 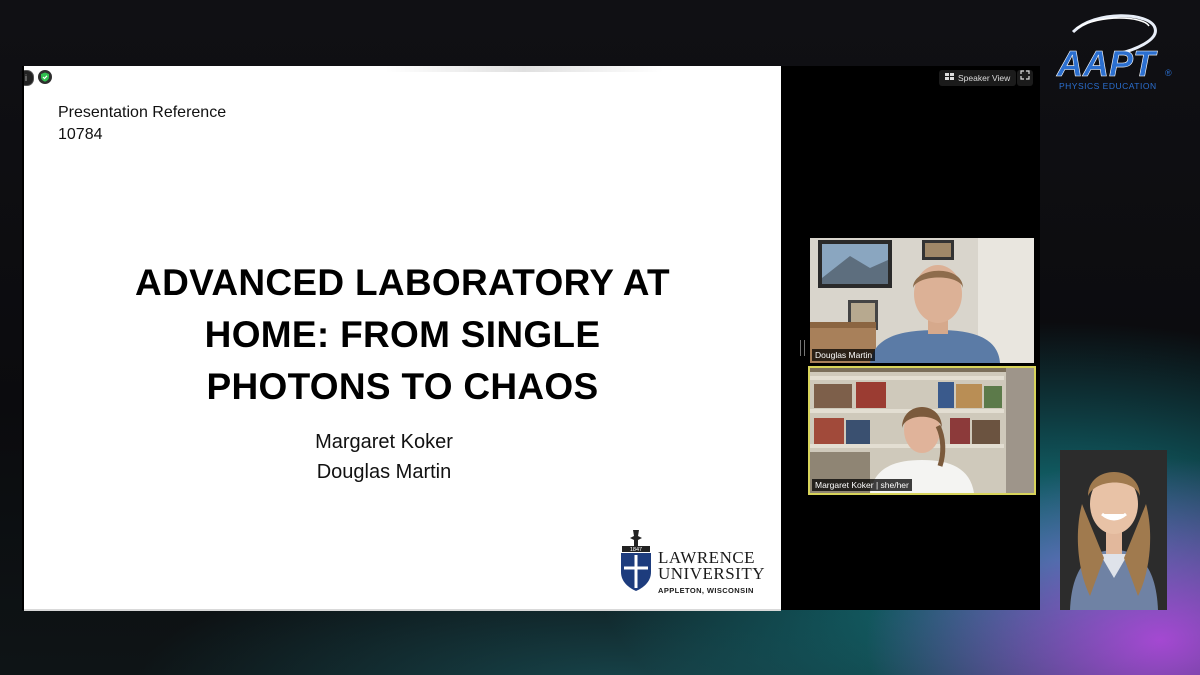 What do you see at coordinates (949, 78) in the screenshot?
I see `grid-icon` at bounding box center [949, 78].